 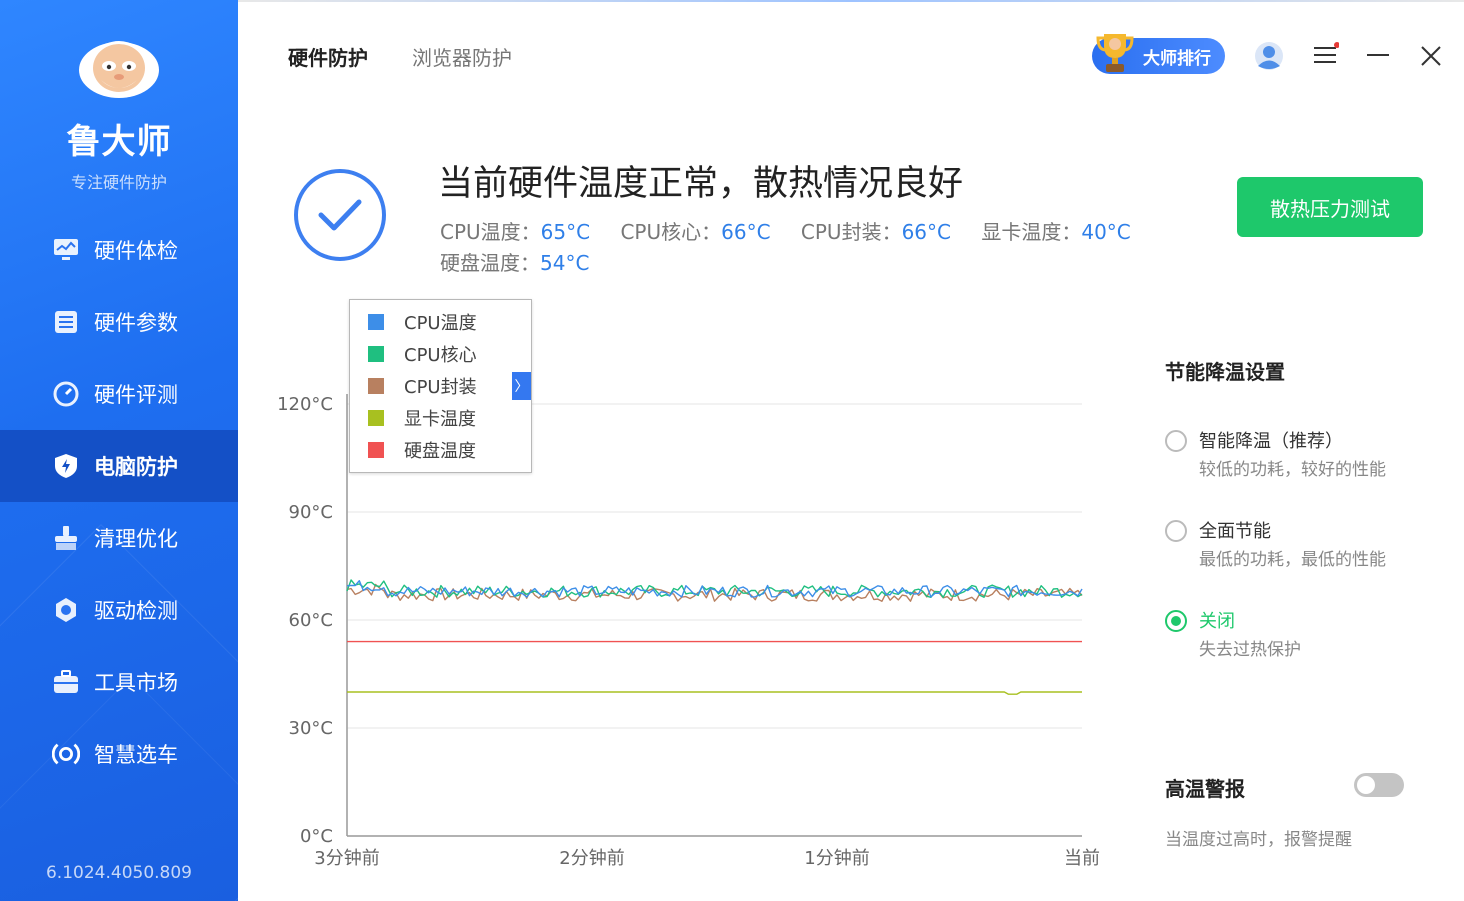 What do you see at coordinates (440, 354) in the screenshot?
I see `legend-item-cpu-core: CPU核心` at bounding box center [440, 354].